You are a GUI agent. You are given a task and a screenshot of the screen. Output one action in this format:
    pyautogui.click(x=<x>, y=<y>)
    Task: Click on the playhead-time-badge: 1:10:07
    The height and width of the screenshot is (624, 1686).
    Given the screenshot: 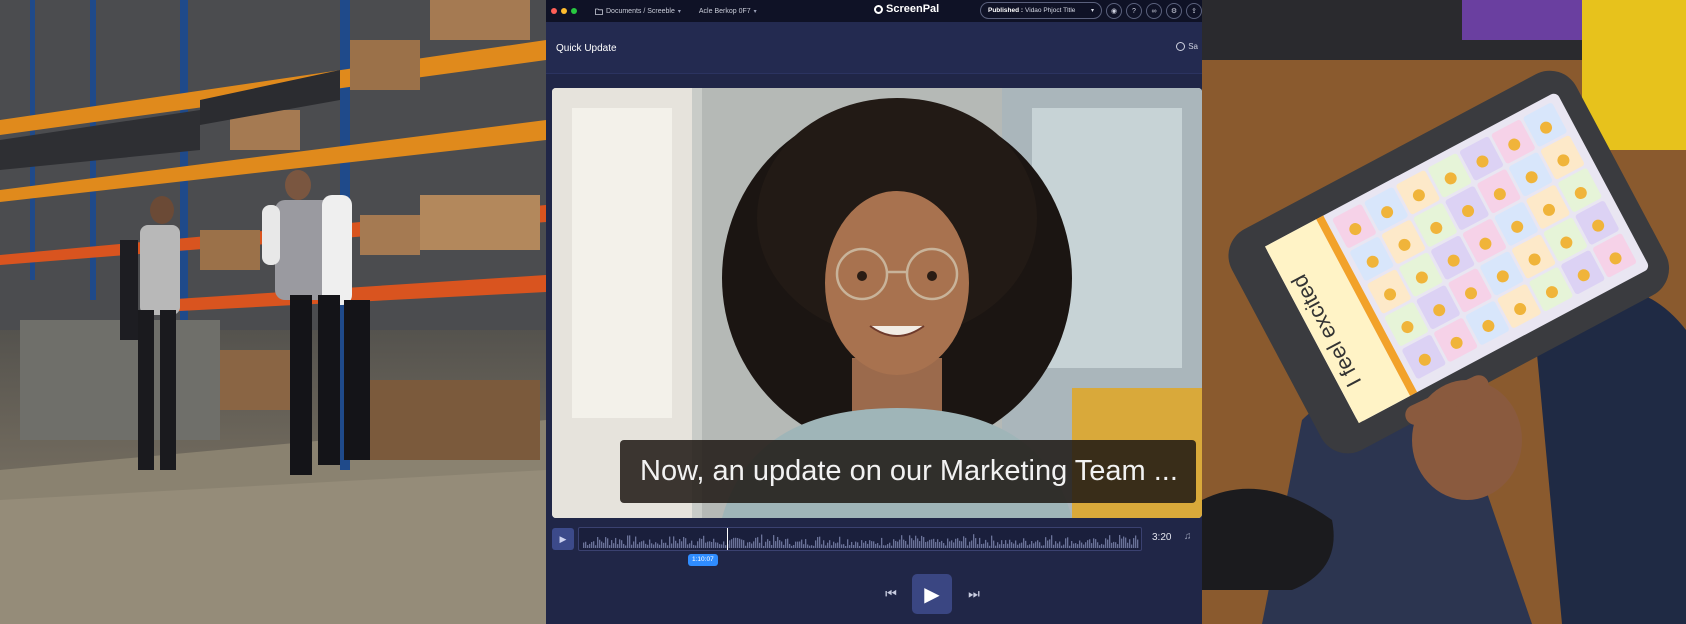 What is the action you would take?
    pyautogui.click(x=703, y=560)
    